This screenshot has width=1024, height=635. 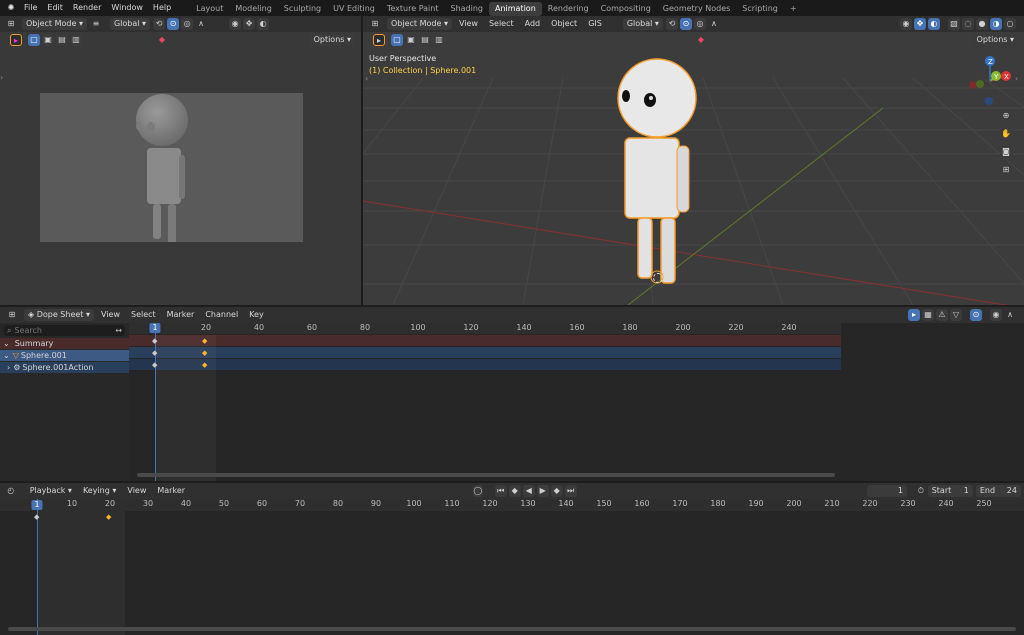 What do you see at coordinates (658, 173) in the screenshot?
I see `character-mesh` at bounding box center [658, 173].